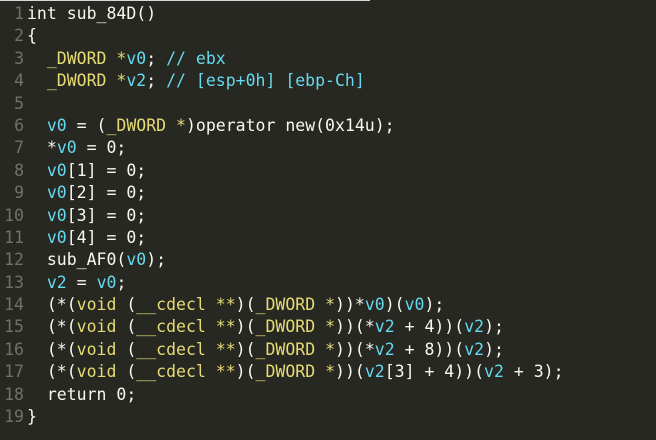 The image size is (656, 440). Describe the element at coordinates (328, 148) in the screenshot. I see `code-line: 7 *v0 = 0;` at that location.